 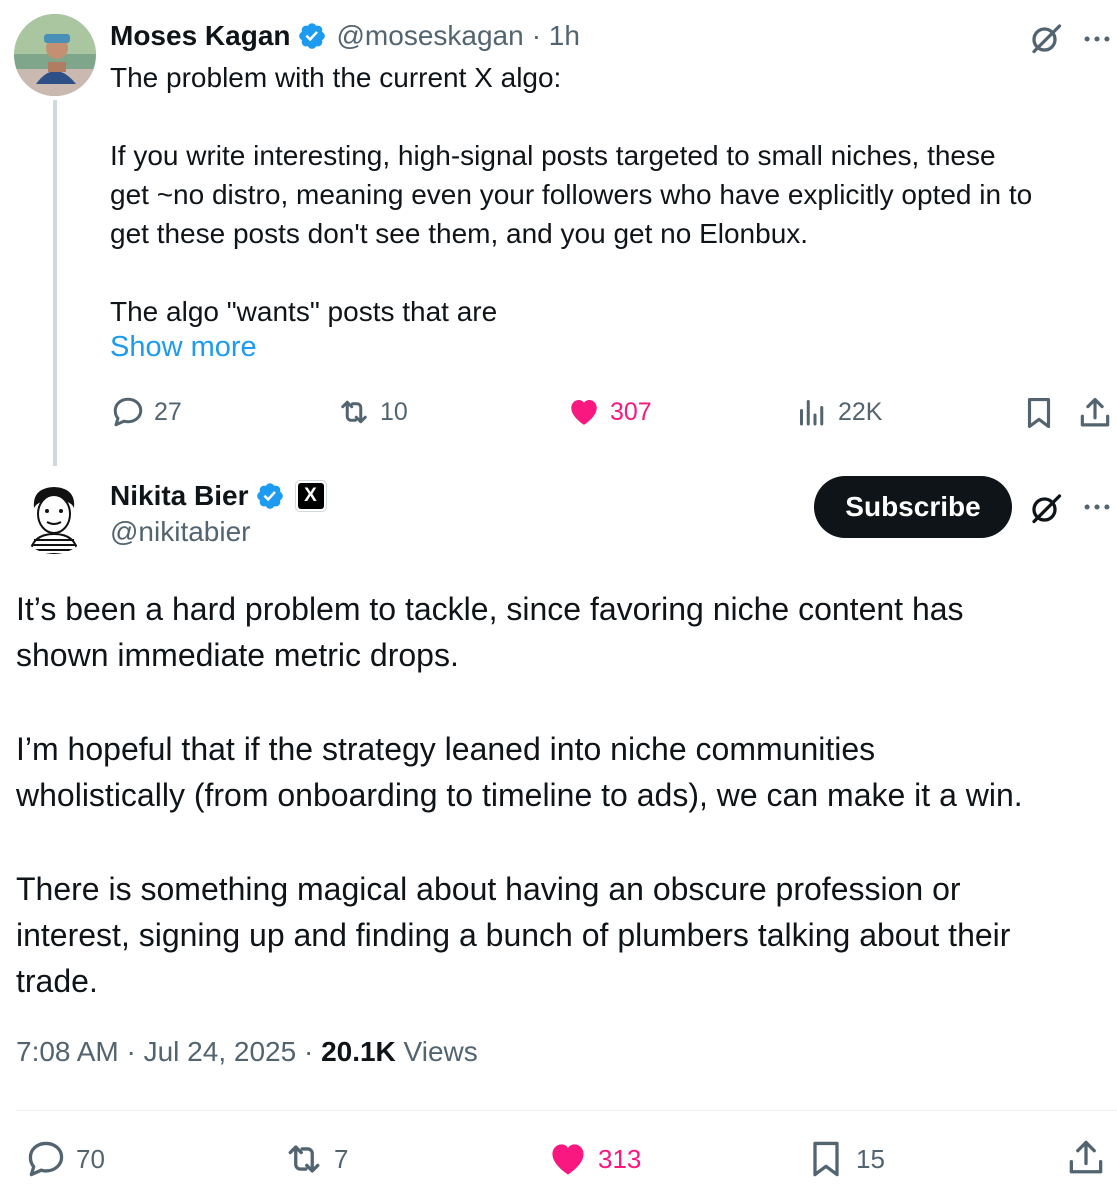 What do you see at coordinates (593, 1159) in the screenshot?
I see `like-button: 313` at bounding box center [593, 1159].